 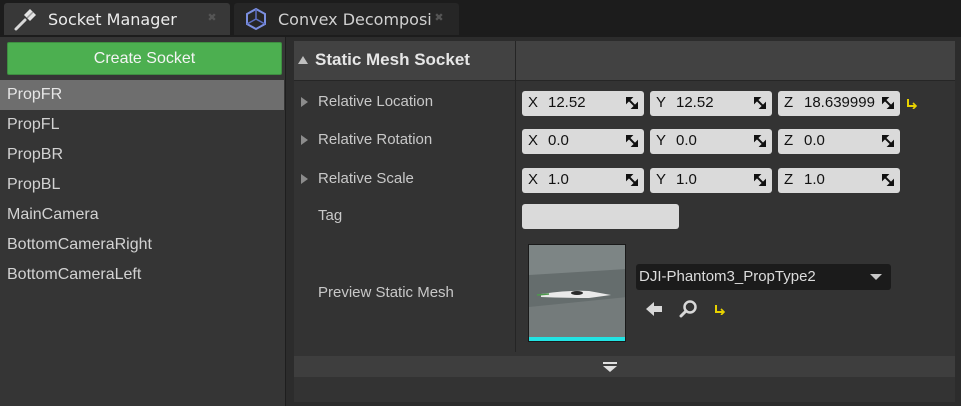 I want to click on rotation-y-field: Y 0.0, so click(x=711, y=141).